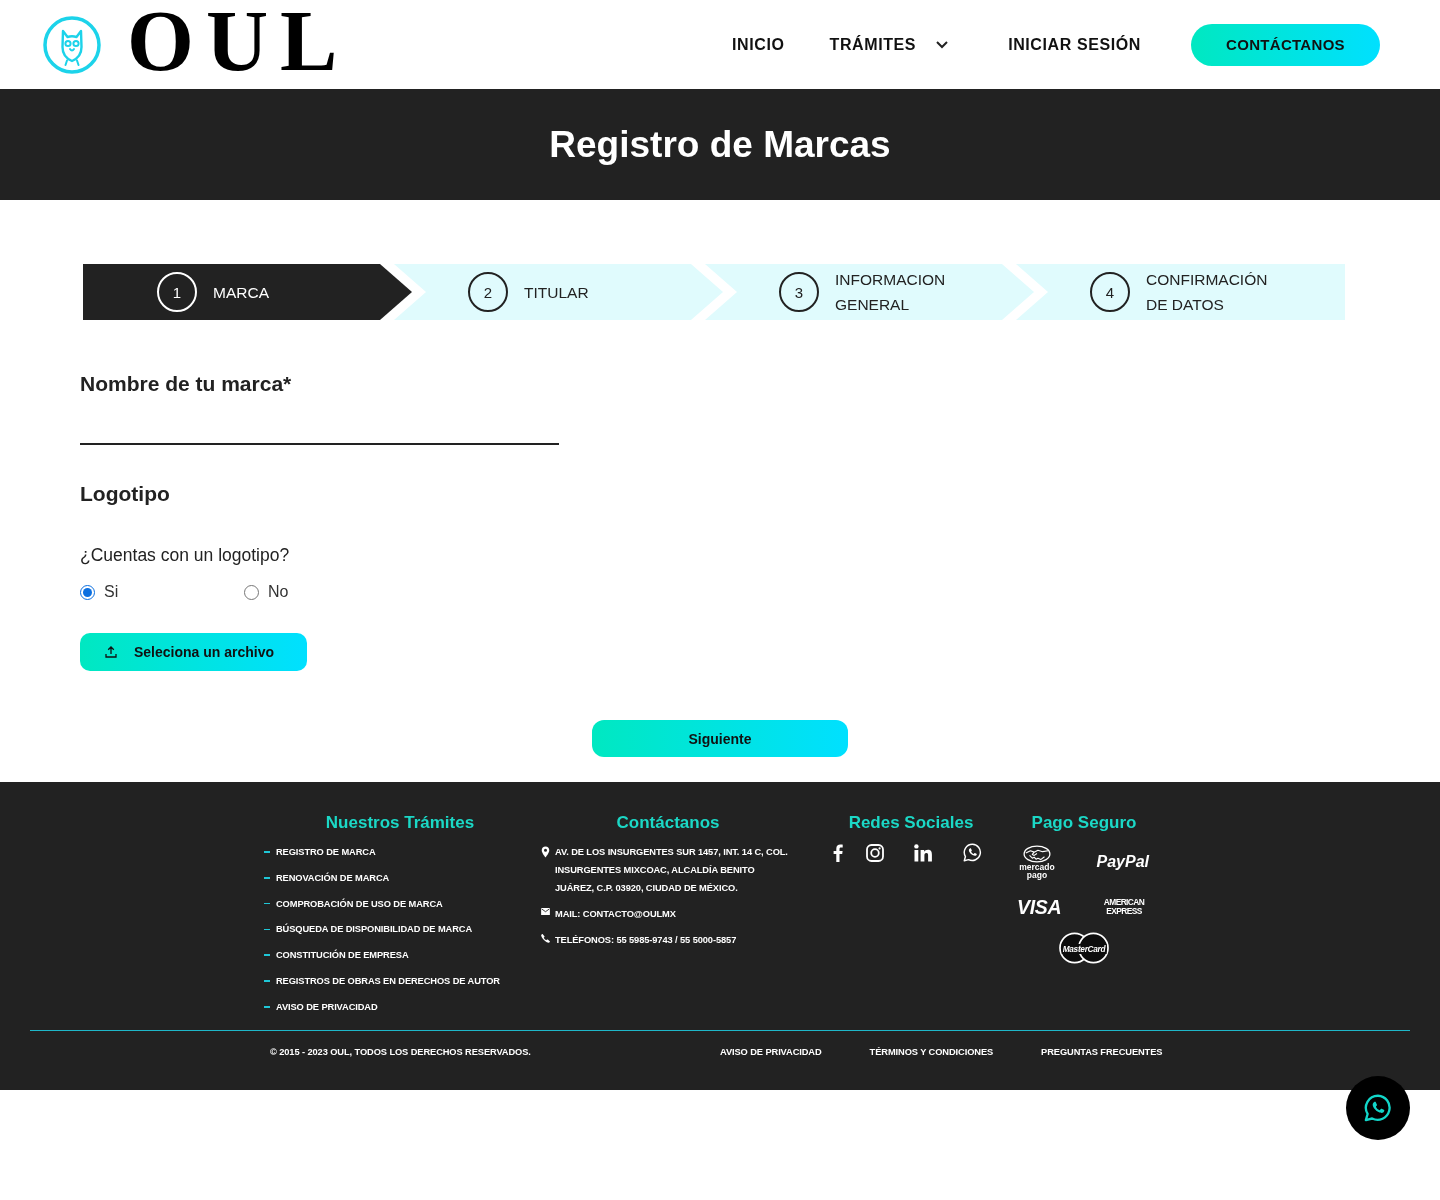  Describe the element at coordinates (1084, 949) in the screenshot. I see `mastercard-logo-text: MasterCard` at that location.